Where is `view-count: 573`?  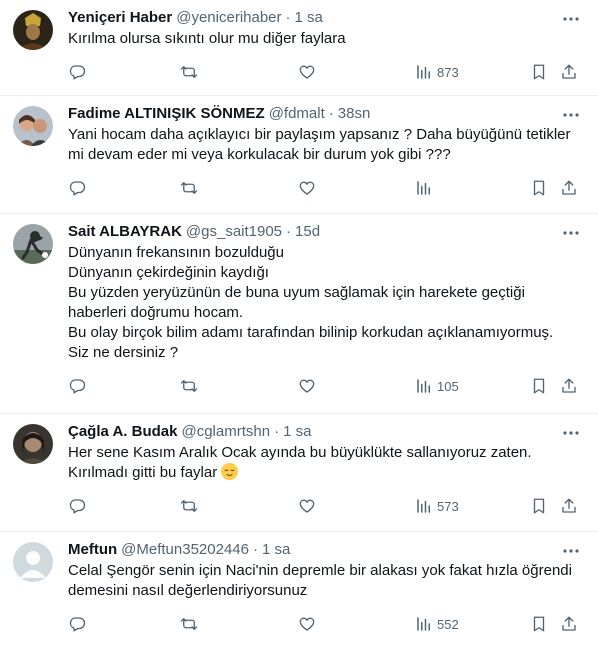 view-count: 573 is located at coordinates (448, 506).